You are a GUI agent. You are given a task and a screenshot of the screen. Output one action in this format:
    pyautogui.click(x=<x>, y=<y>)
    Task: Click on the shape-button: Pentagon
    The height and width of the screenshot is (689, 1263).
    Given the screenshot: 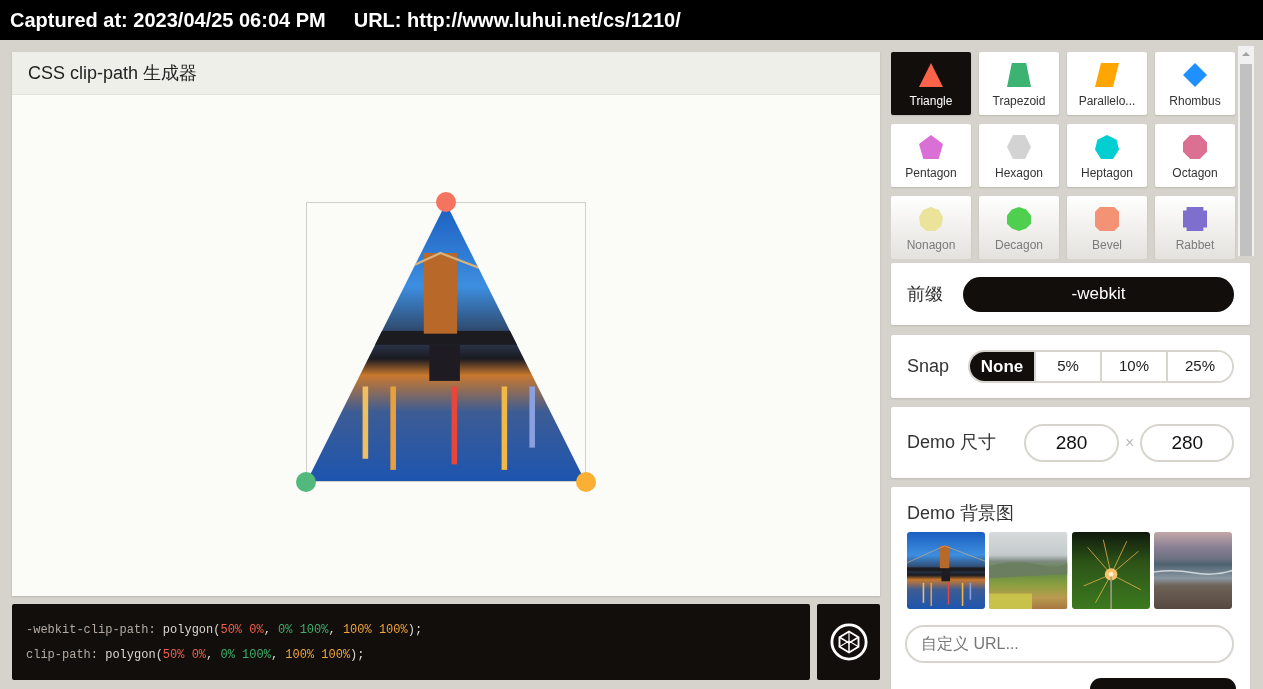 What is the action you would take?
    pyautogui.click(x=931, y=155)
    